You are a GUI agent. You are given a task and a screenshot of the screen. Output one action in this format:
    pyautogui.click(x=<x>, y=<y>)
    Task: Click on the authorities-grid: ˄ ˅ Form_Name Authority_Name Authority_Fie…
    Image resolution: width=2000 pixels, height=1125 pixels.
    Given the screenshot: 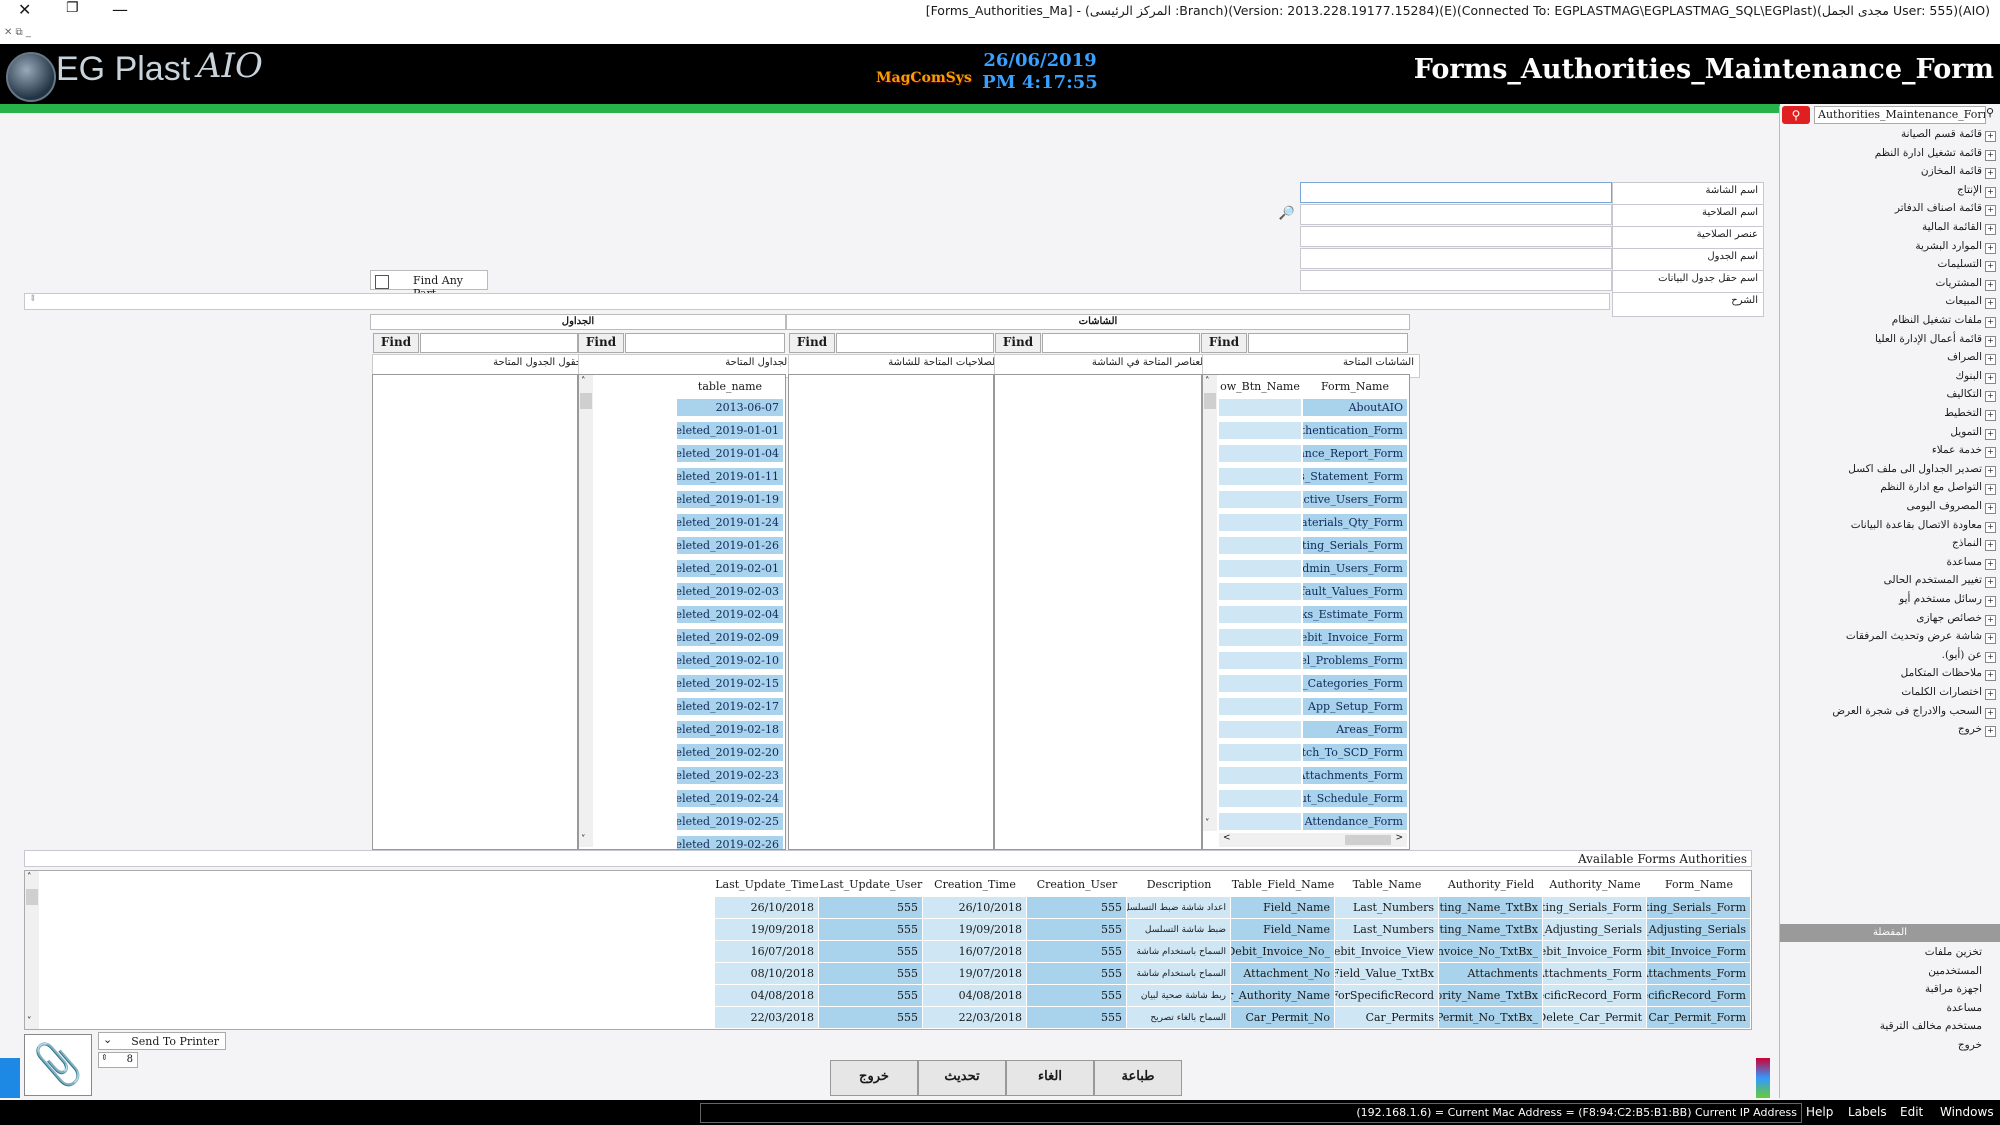 What is the action you would take?
    pyautogui.click(x=888, y=950)
    